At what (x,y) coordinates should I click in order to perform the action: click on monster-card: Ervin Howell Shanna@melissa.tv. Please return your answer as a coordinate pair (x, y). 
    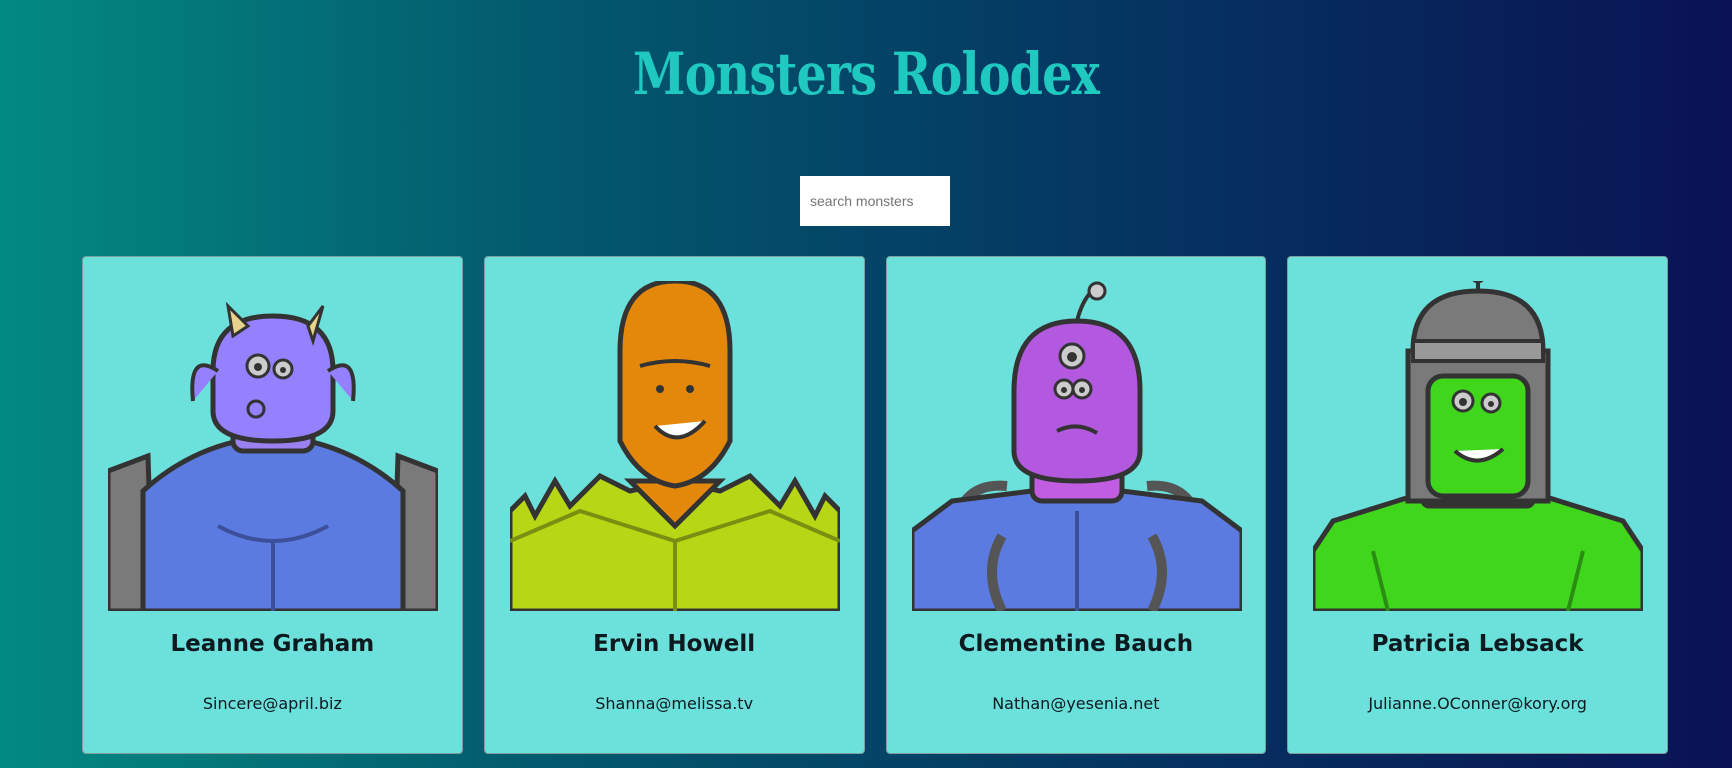
    Looking at the image, I should click on (674, 505).